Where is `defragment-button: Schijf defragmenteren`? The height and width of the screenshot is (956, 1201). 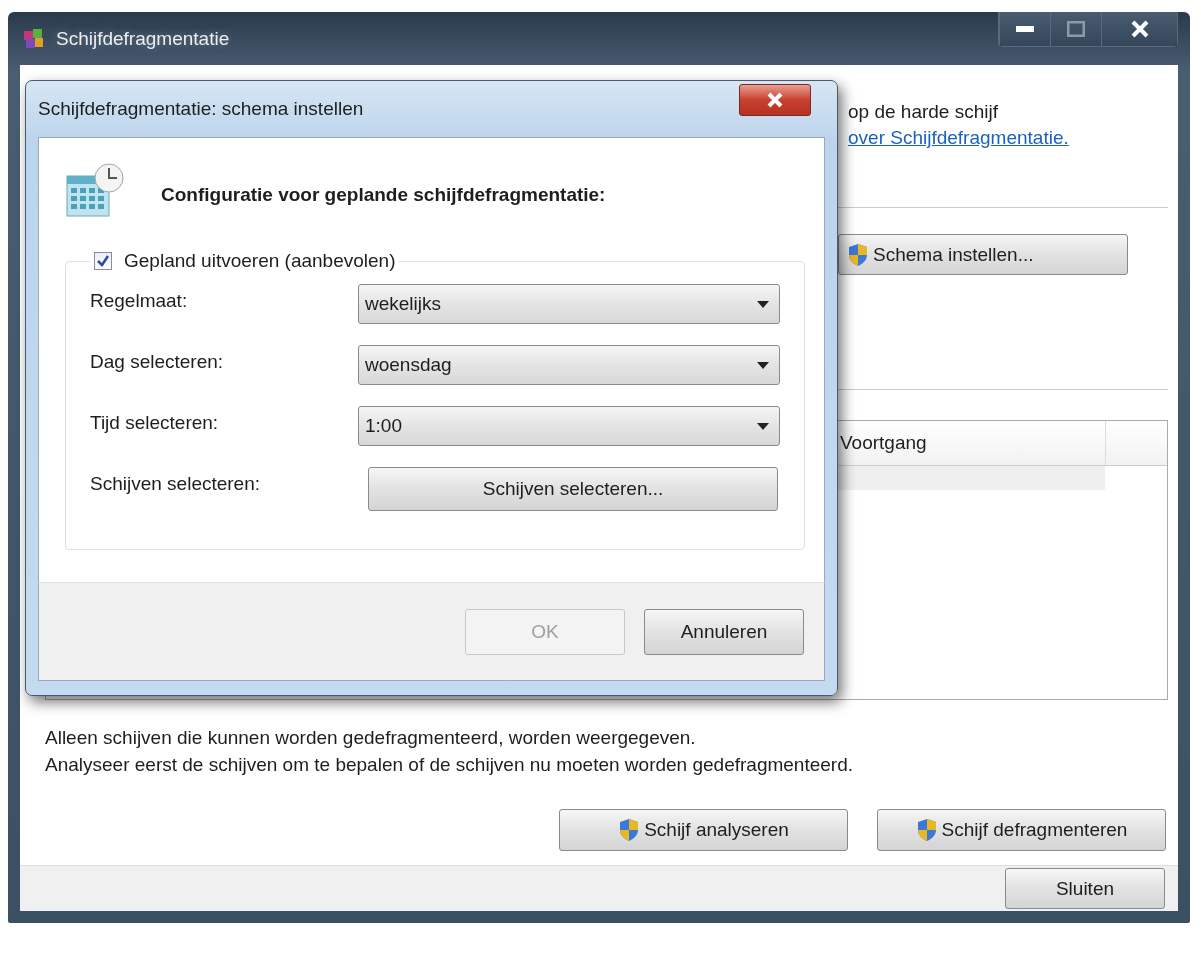 defragment-button: Schijf defragmenteren is located at coordinates (1021, 830).